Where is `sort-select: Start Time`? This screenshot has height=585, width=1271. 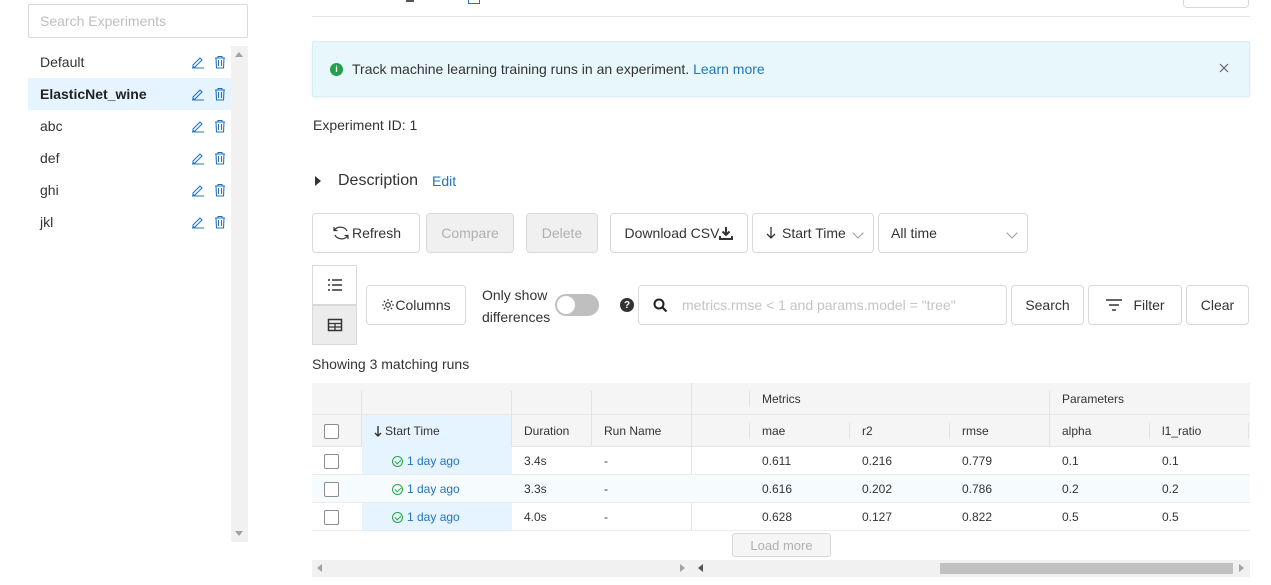
sort-select: Start Time is located at coordinates (813, 233).